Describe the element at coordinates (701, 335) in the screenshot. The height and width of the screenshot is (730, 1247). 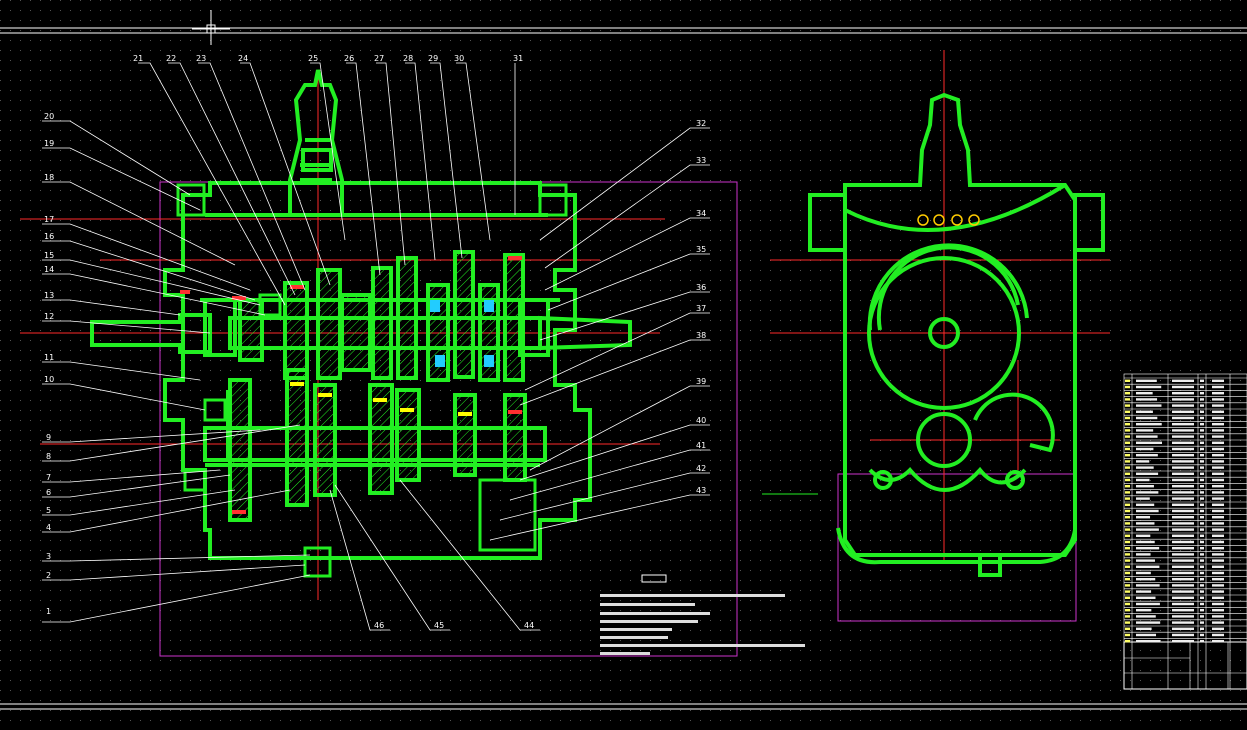
I see `callout-38: 38` at that location.